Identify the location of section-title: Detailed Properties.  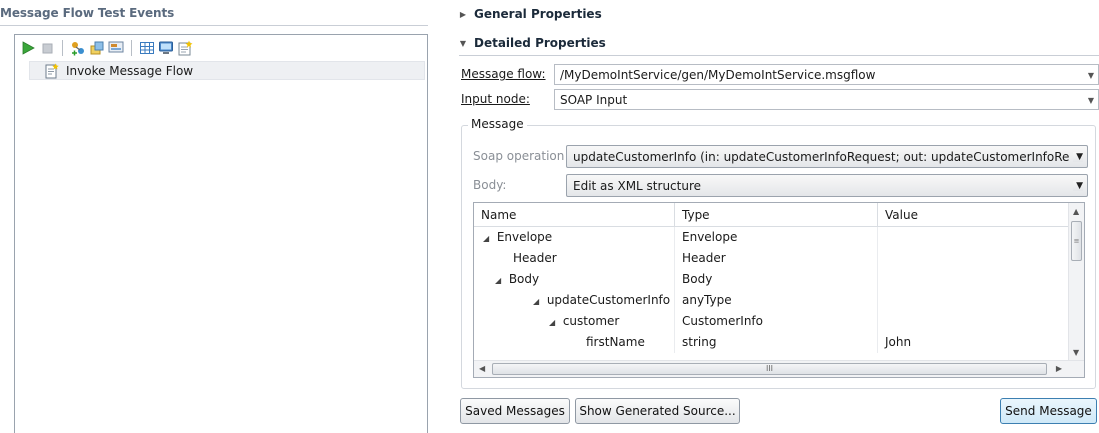
(540, 43).